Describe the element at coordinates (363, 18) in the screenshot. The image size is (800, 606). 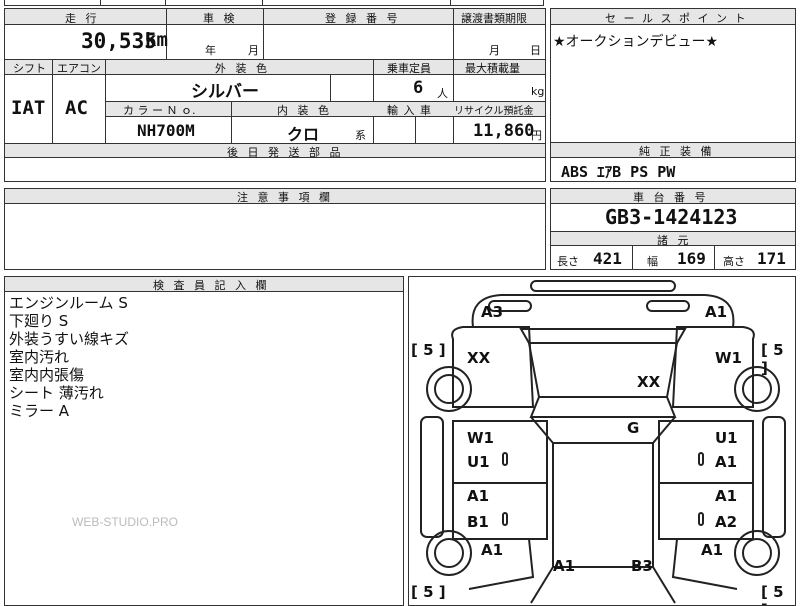
I see `header-registration: 登 録 番 号` at that location.